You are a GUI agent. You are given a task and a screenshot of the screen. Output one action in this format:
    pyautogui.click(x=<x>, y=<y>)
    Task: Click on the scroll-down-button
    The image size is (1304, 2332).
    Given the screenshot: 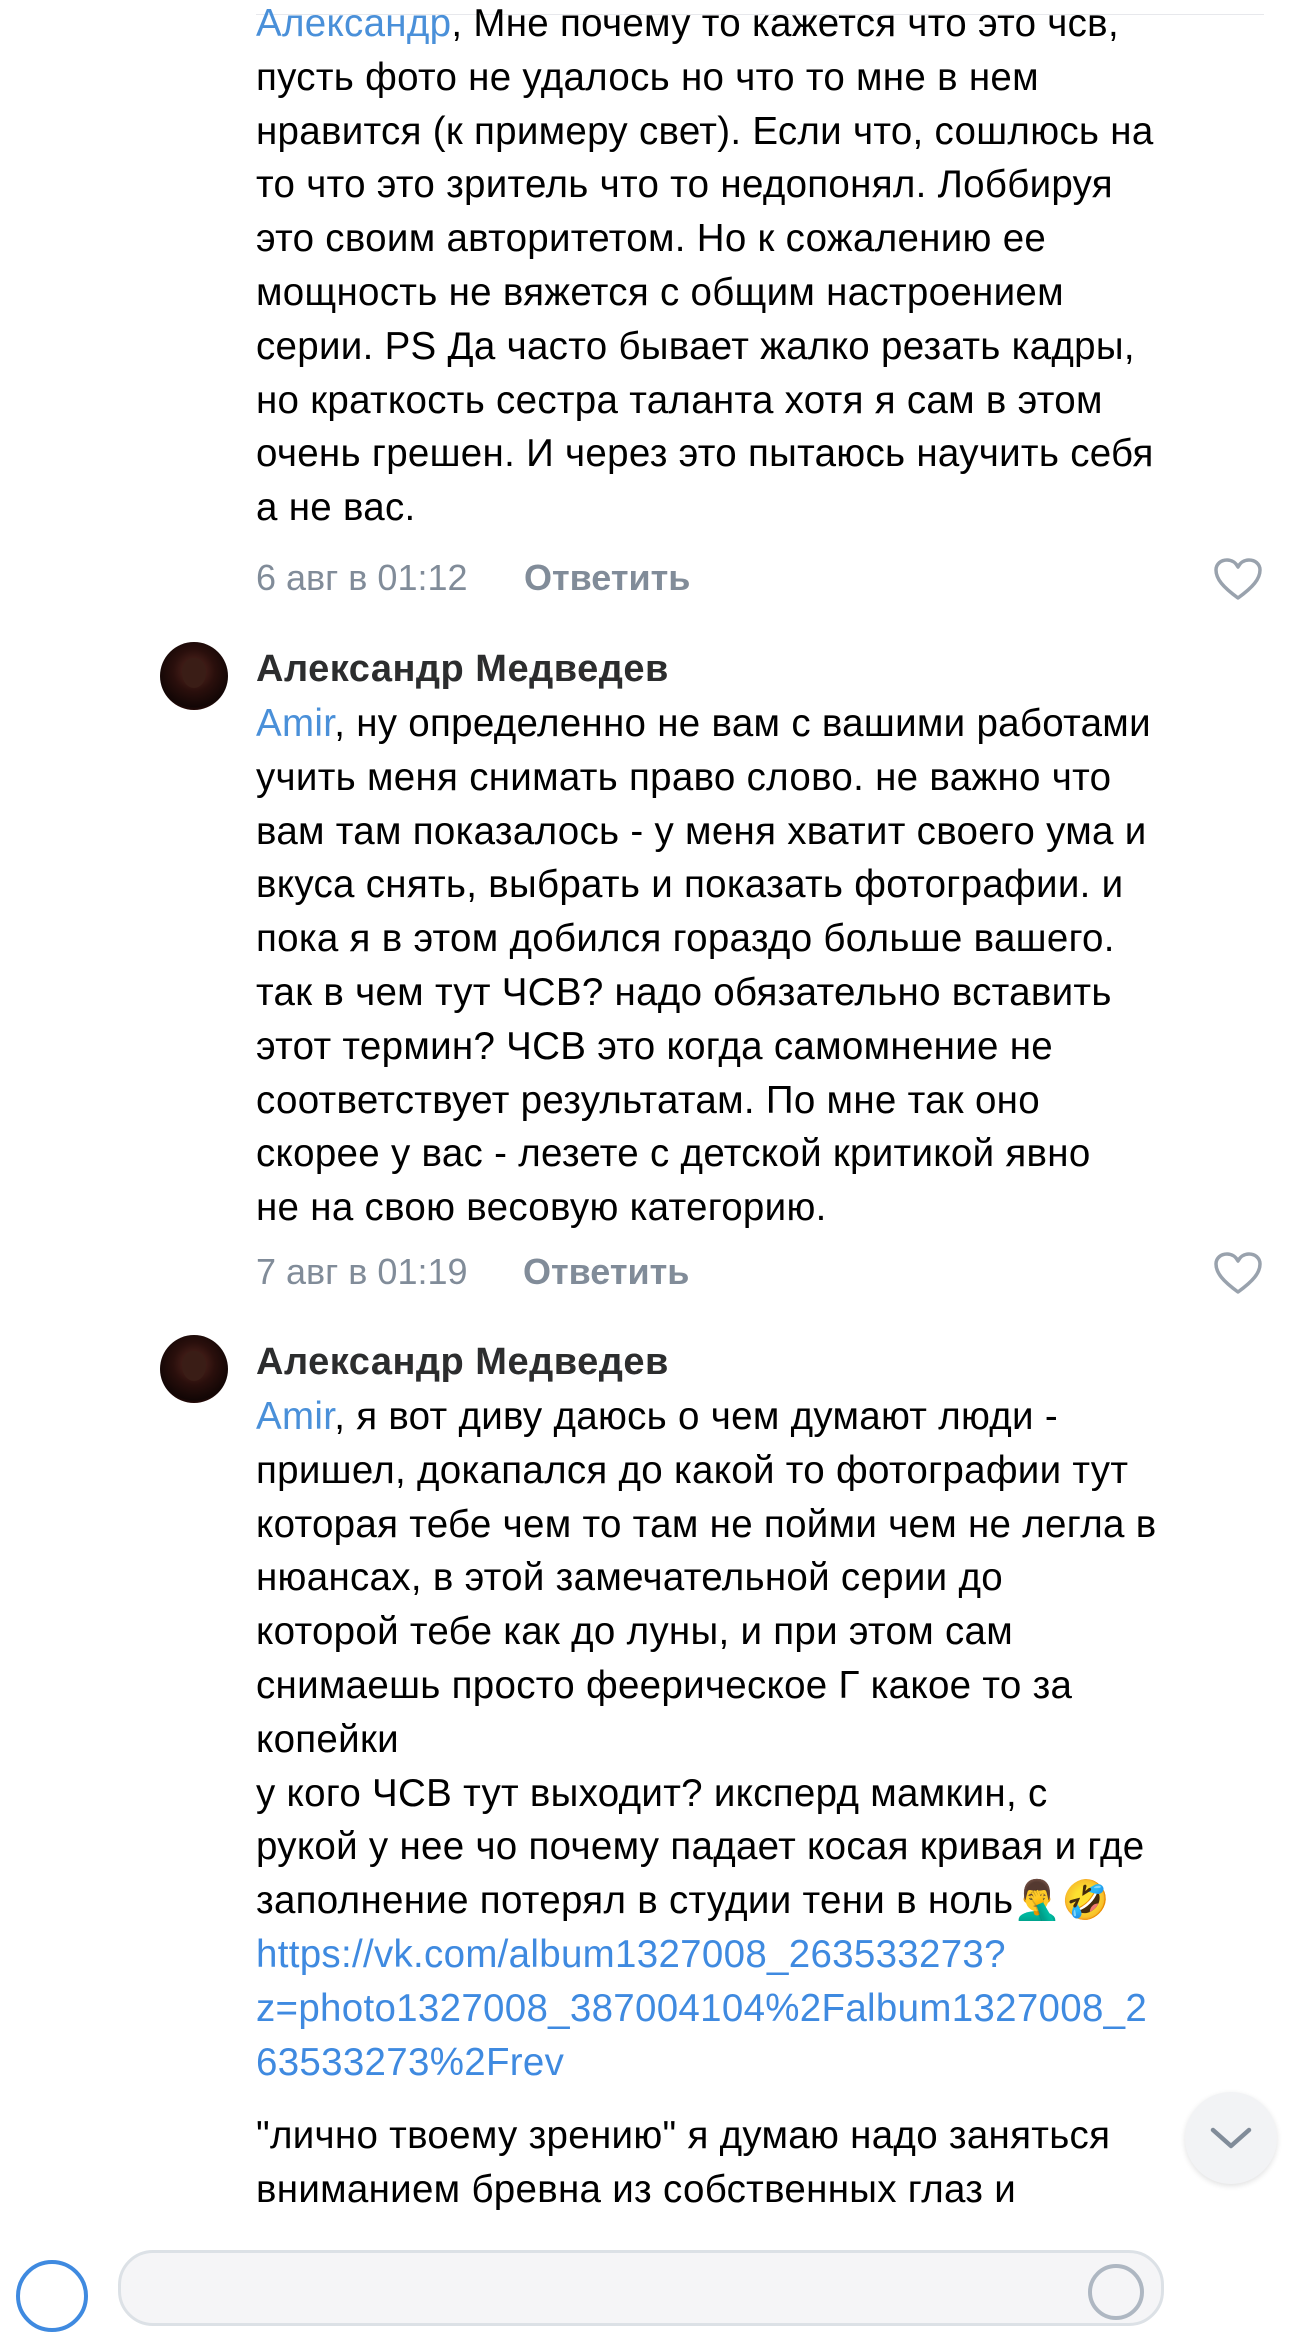 What is the action you would take?
    pyautogui.click(x=1231, y=2138)
    